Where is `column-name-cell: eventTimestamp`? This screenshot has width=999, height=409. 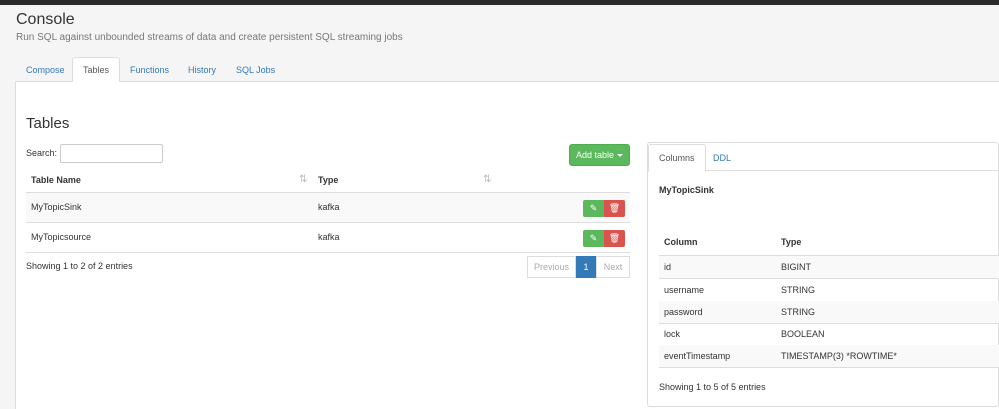 column-name-cell: eventTimestamp is located at coordinates (697, 356).